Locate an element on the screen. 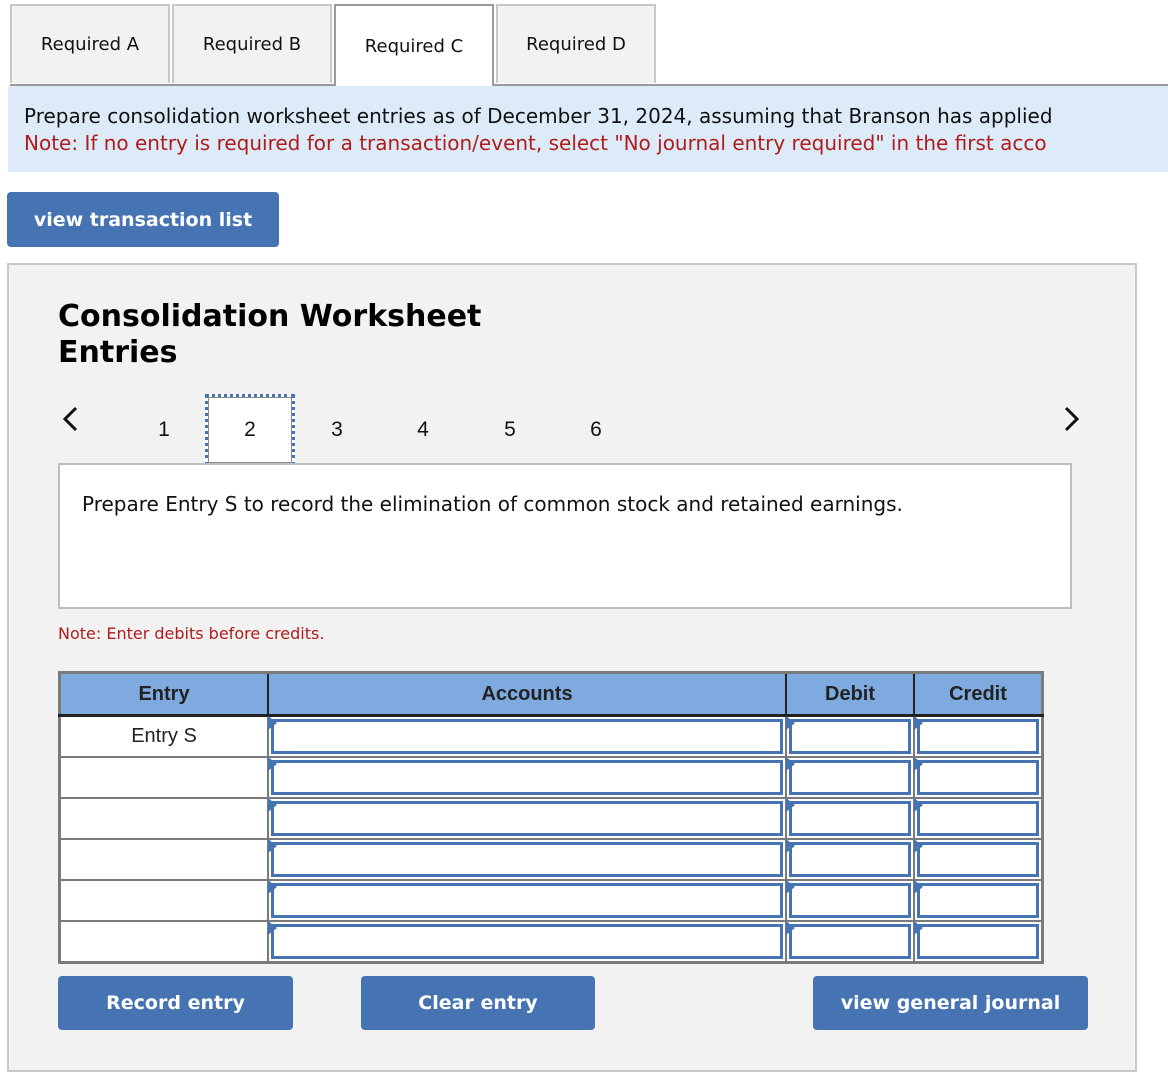  debits-note: Note: Enter debits before credits. is located at coordinates (191, 633).